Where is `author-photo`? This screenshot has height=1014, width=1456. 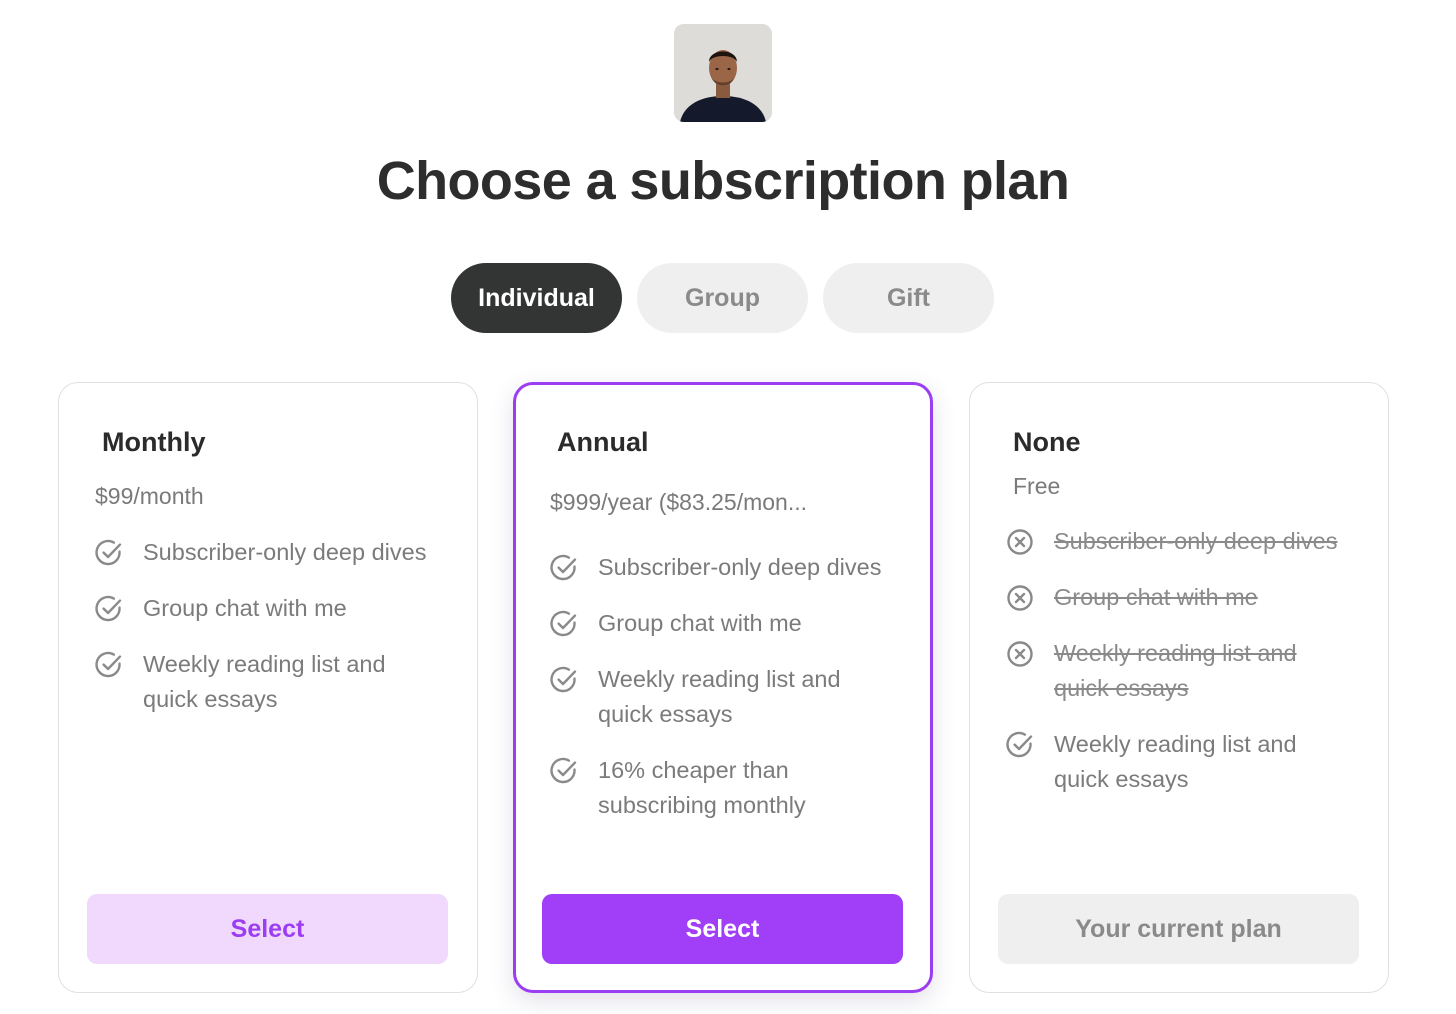 author-photo is located at coordinates (723, 73).